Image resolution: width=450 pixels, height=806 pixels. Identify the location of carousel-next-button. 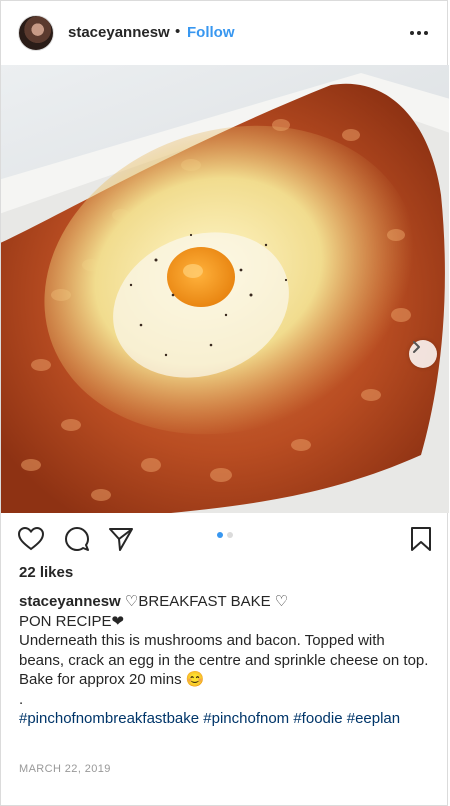
(423, 354).